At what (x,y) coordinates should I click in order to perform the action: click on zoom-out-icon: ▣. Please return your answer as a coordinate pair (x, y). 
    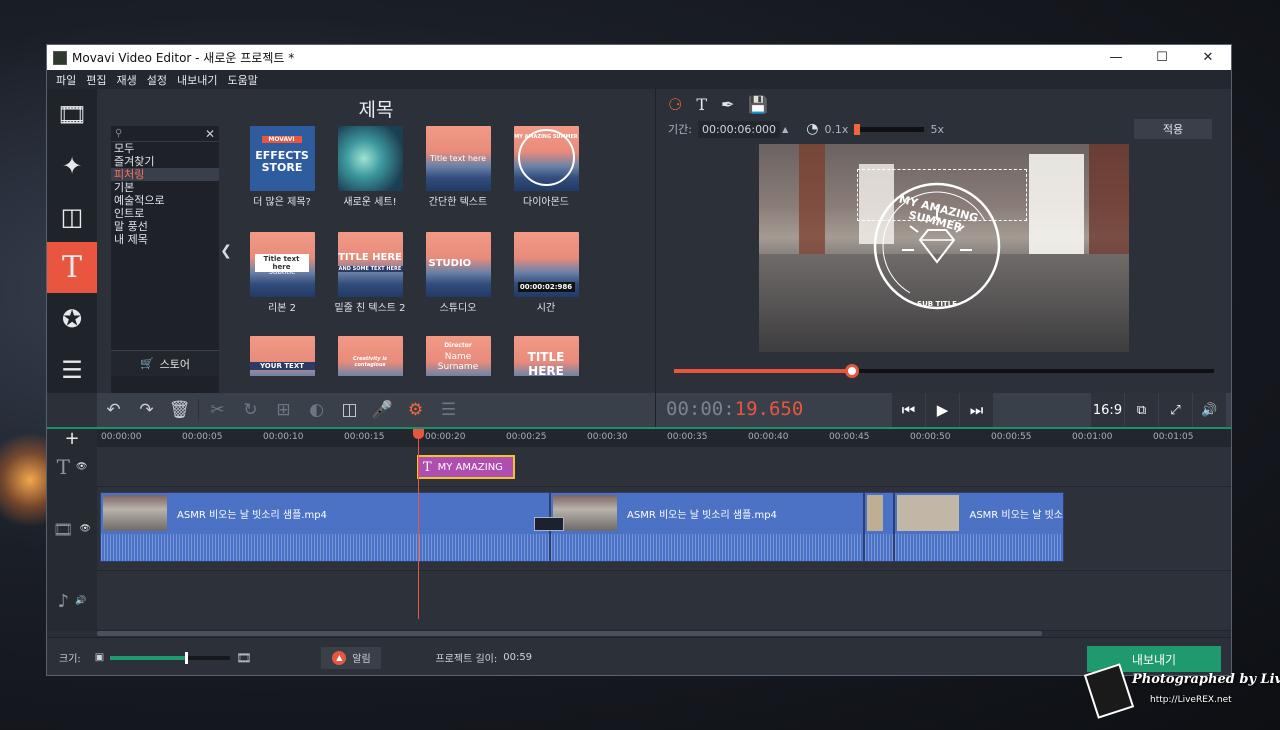
    Looking at the image, I should click on (99, 657).